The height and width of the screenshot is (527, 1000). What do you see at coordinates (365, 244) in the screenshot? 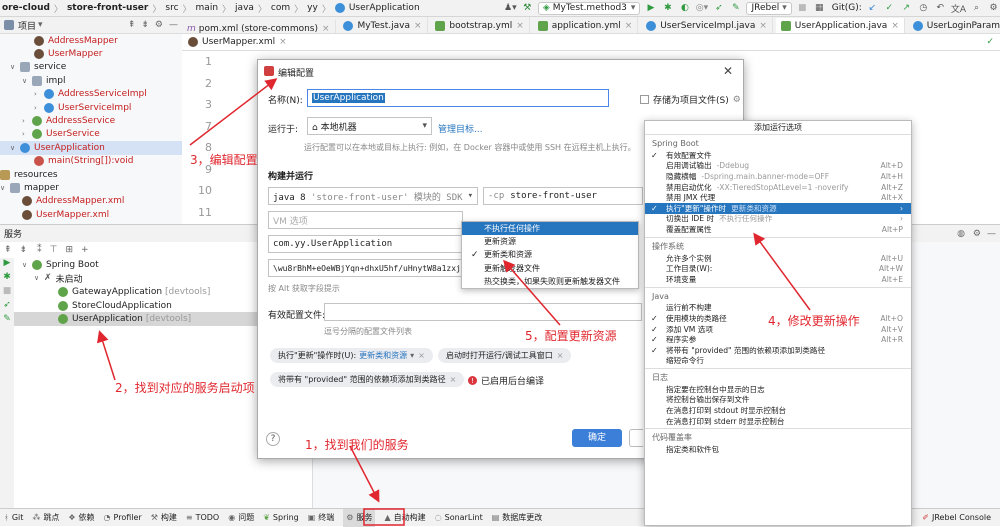
I see `main-class-input: com.yy.UserApplication` at bounding box center [365, 244].